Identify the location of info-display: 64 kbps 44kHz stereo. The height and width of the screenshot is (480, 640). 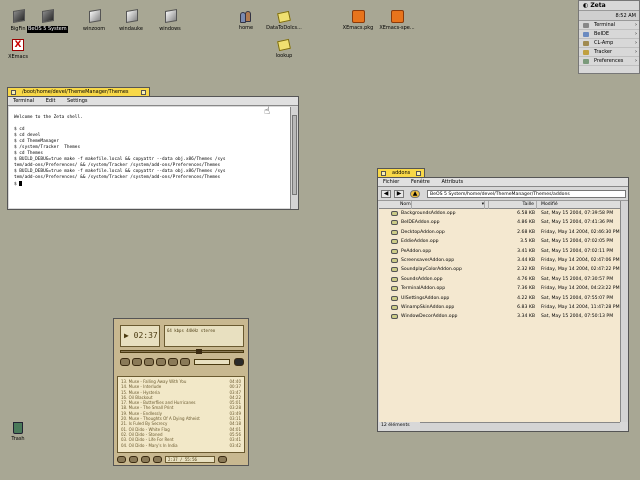
(204, 336).